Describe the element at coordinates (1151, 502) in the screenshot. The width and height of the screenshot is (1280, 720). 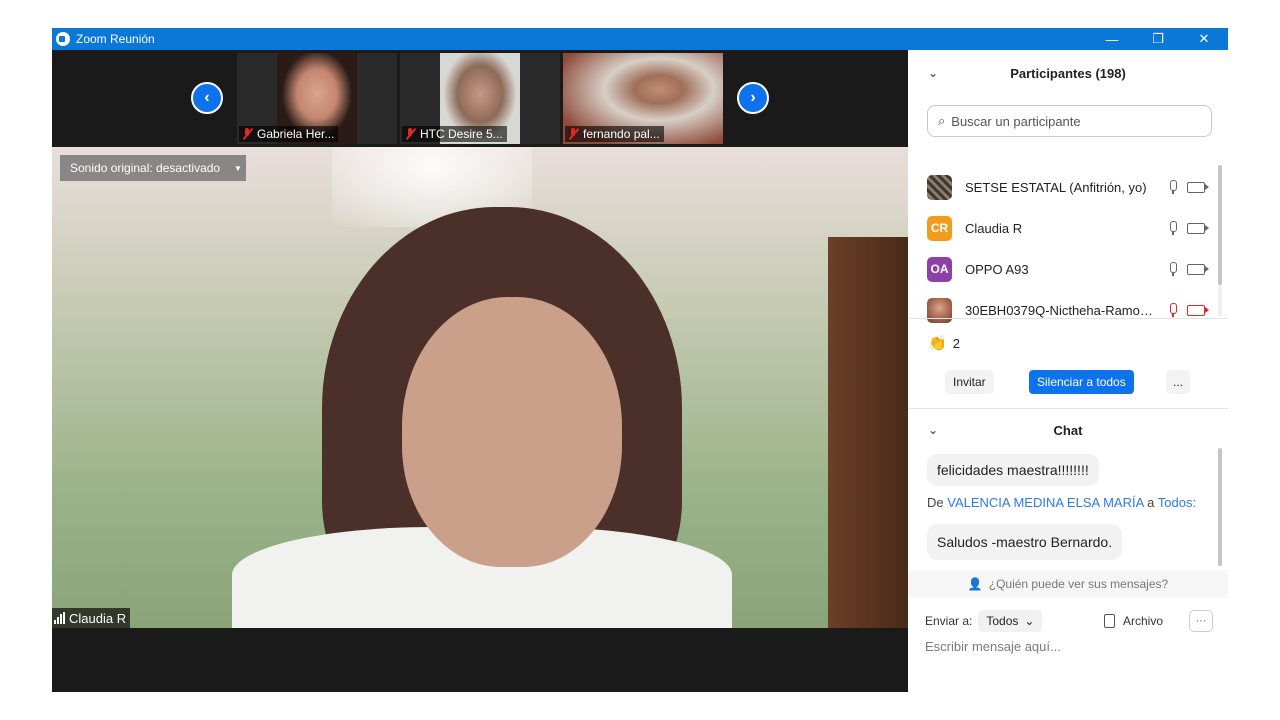
I see `to-word: a` at that location.